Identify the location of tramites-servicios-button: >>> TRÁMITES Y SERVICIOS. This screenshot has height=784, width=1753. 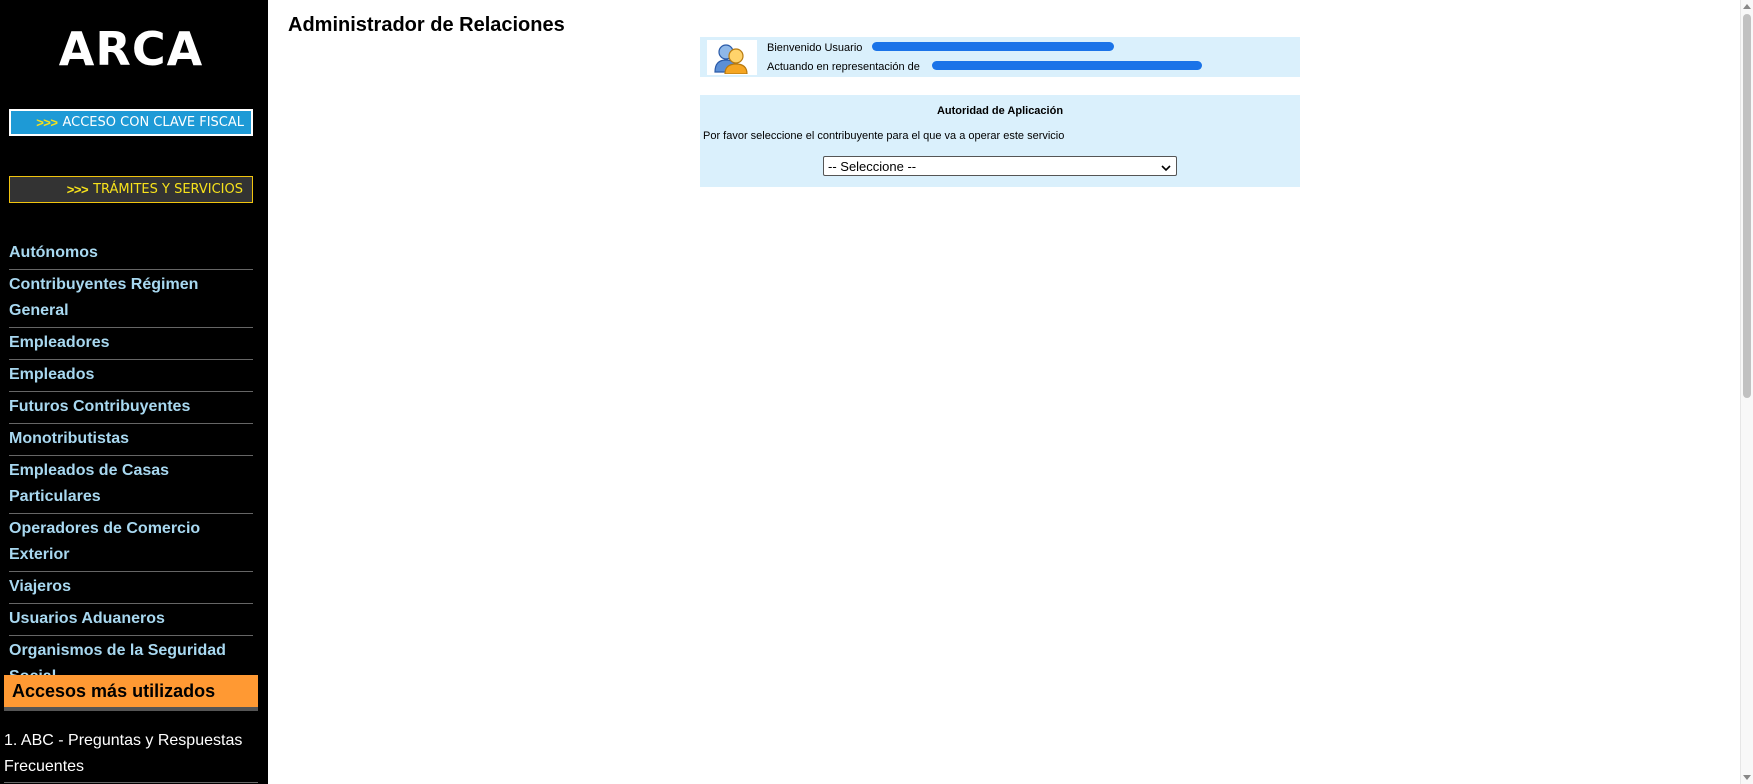
(131, 189).